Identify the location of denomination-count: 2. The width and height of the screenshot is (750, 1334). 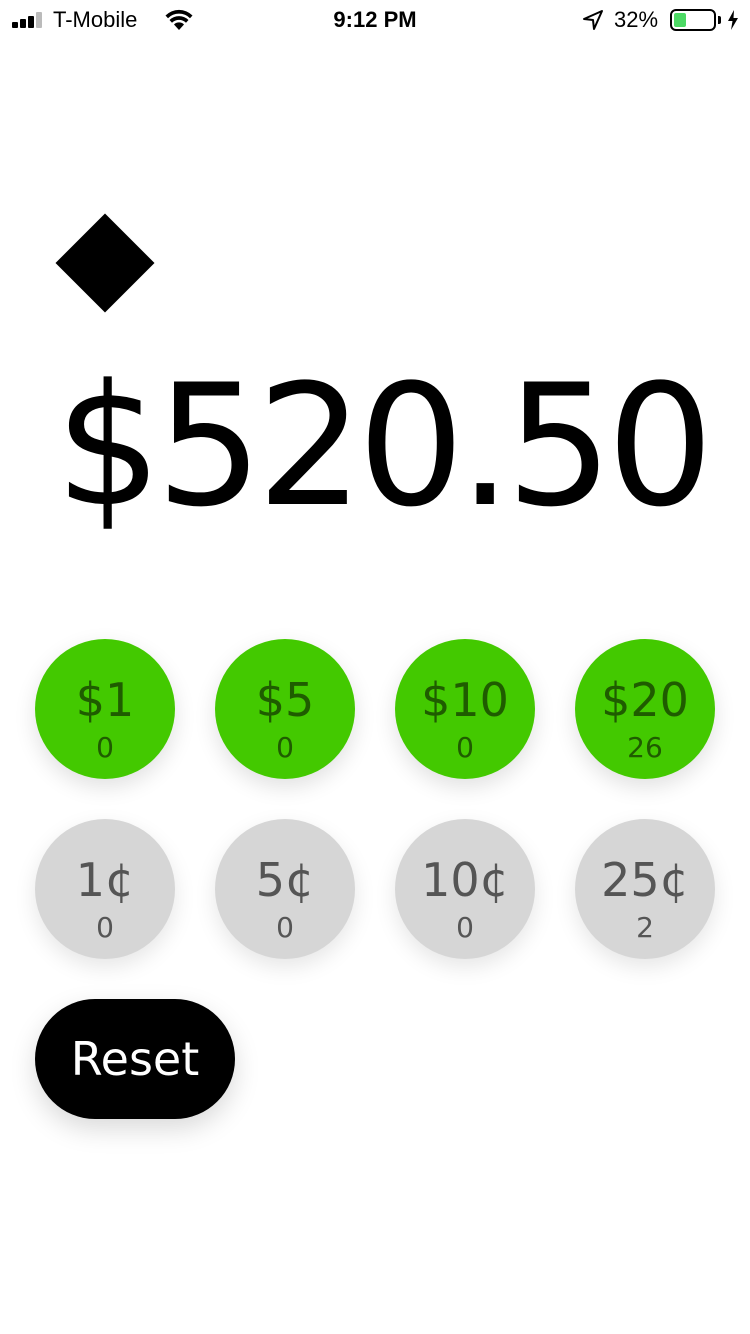
(645, 927).